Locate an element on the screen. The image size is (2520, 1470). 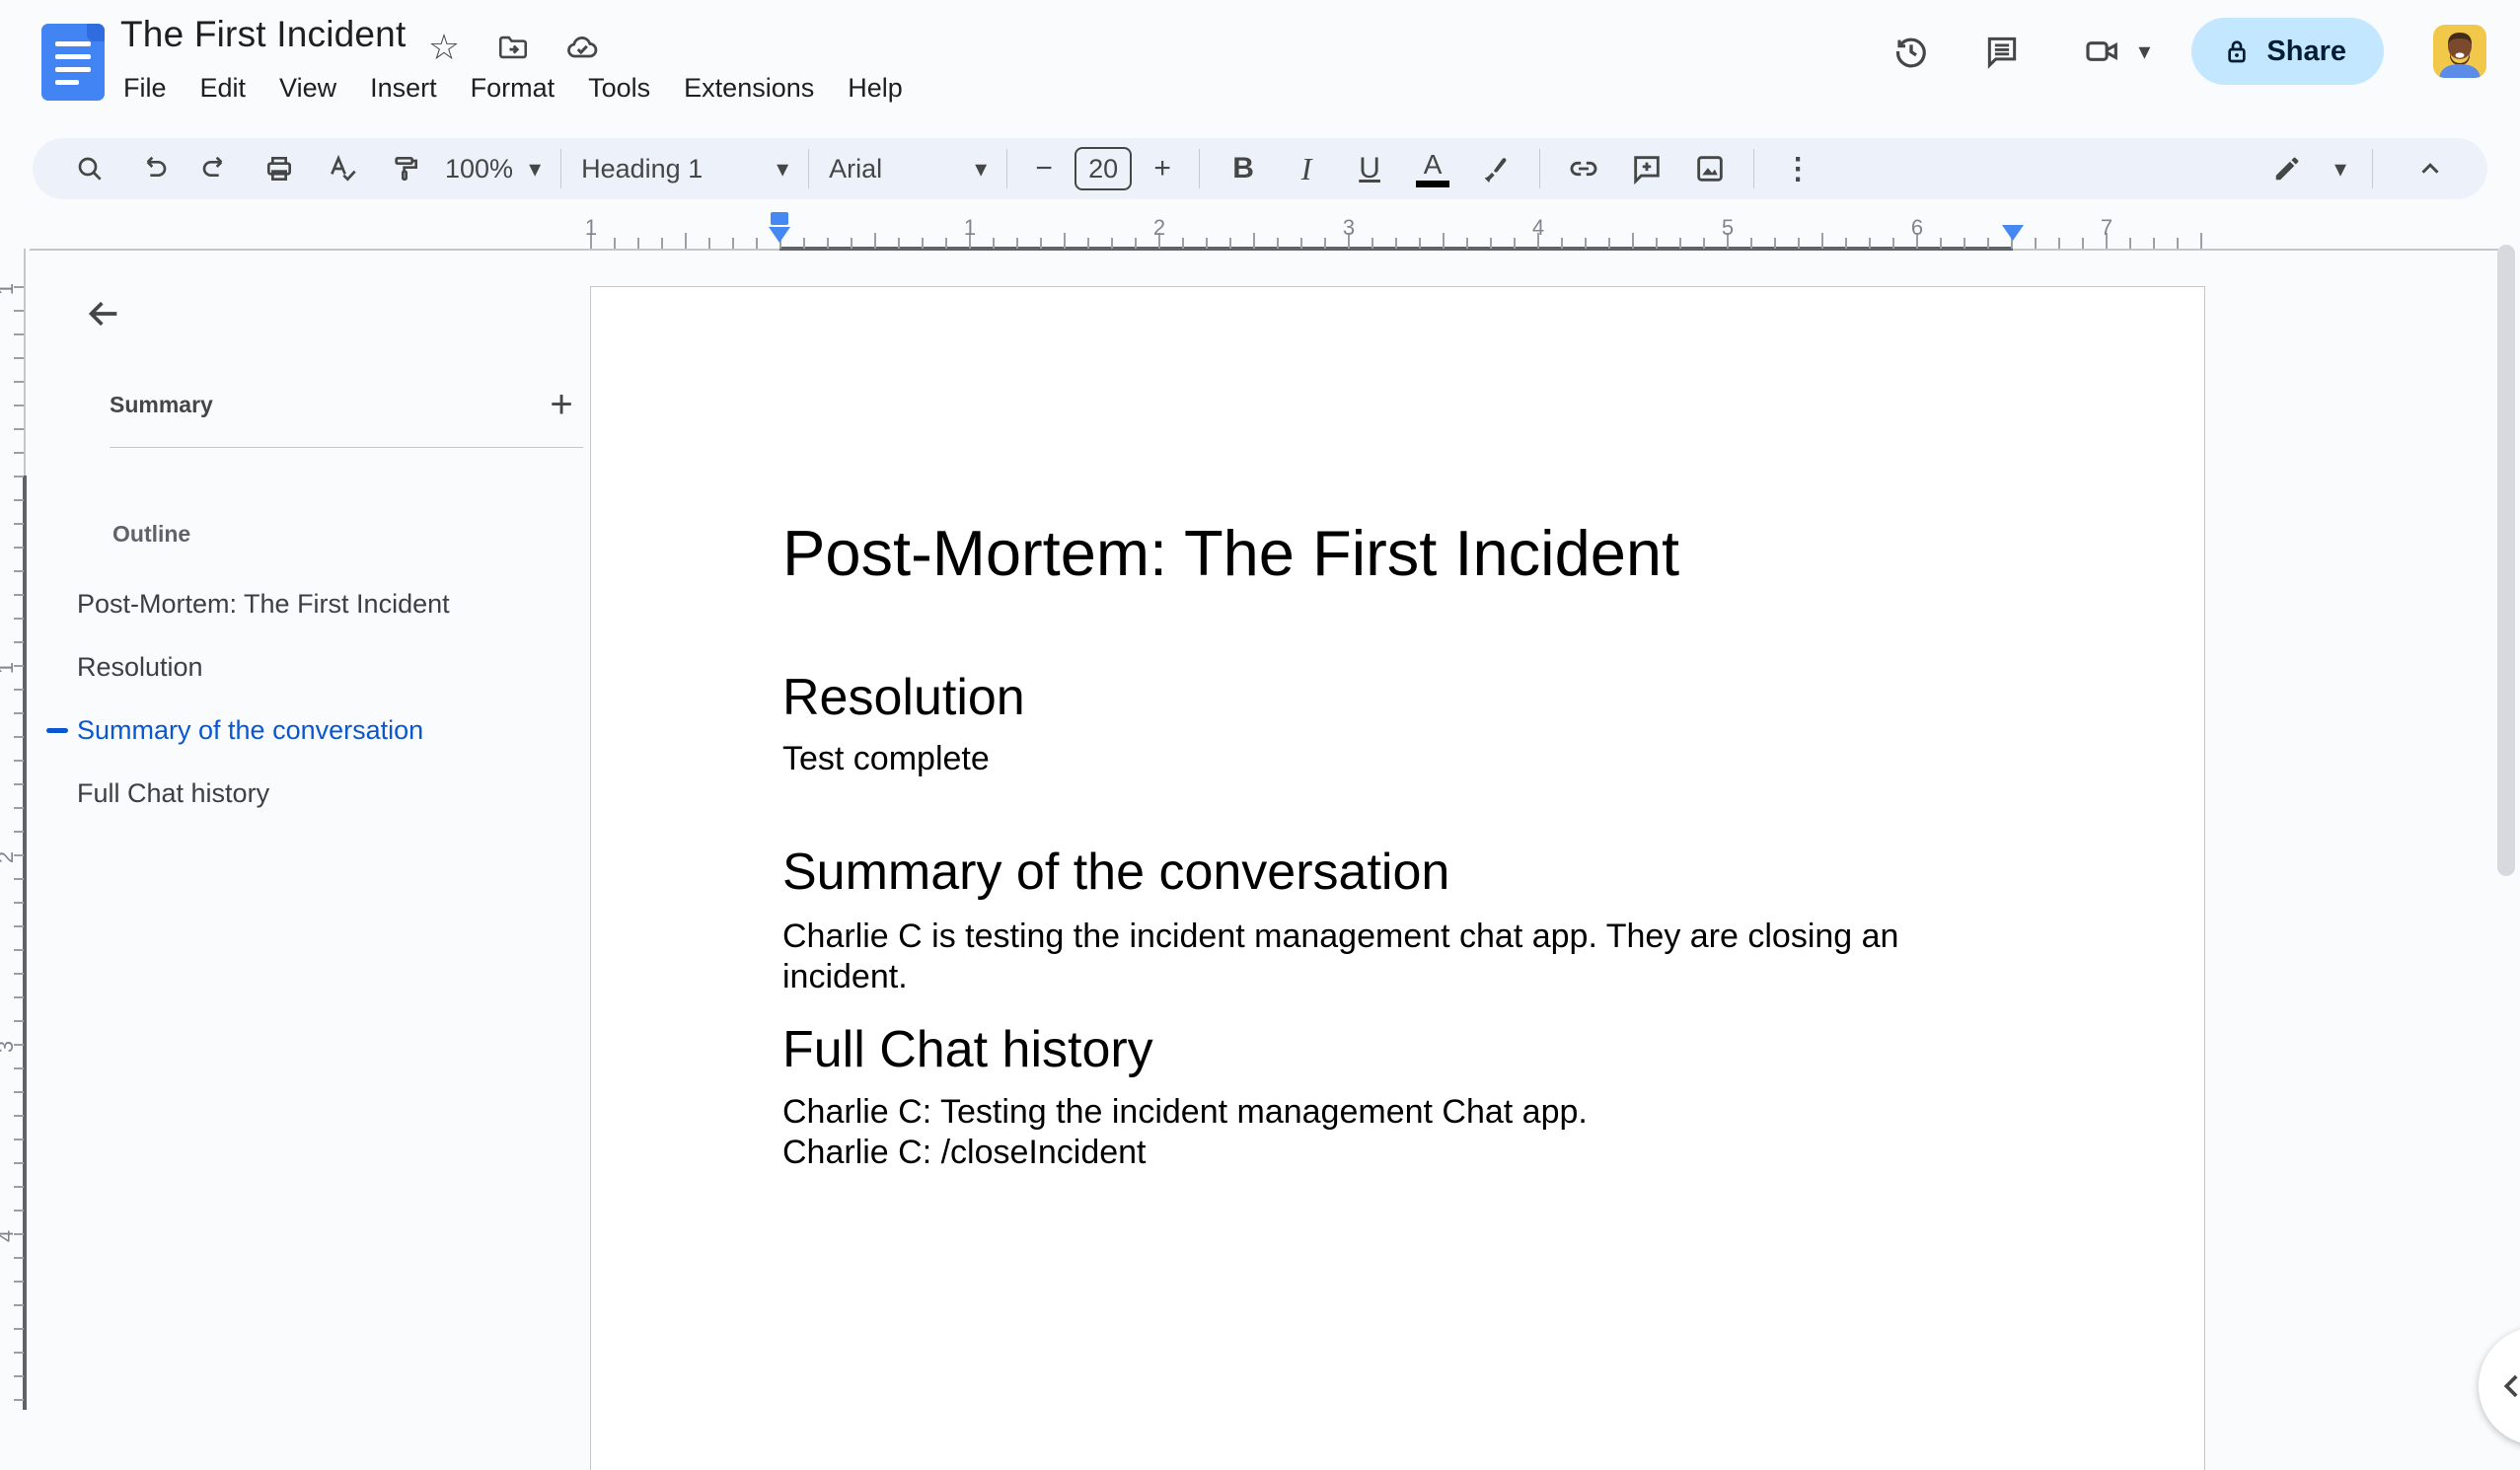
outline-item: Post-Mortem: The First Incident is located at coordinates (294, 604).